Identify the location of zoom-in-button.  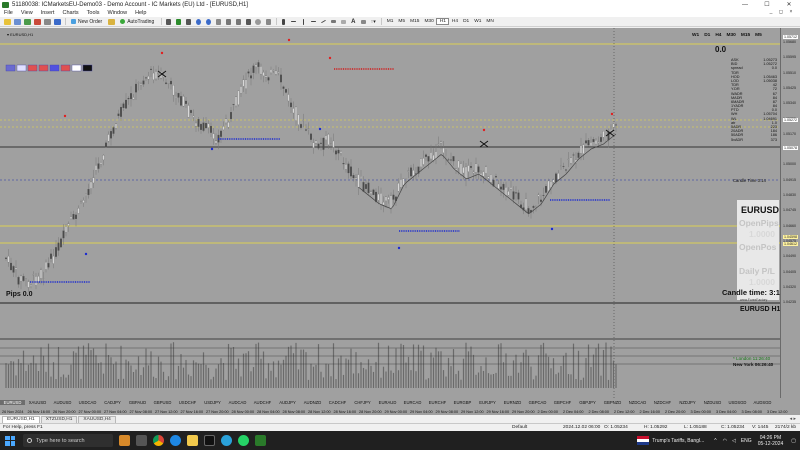
(198, 22).